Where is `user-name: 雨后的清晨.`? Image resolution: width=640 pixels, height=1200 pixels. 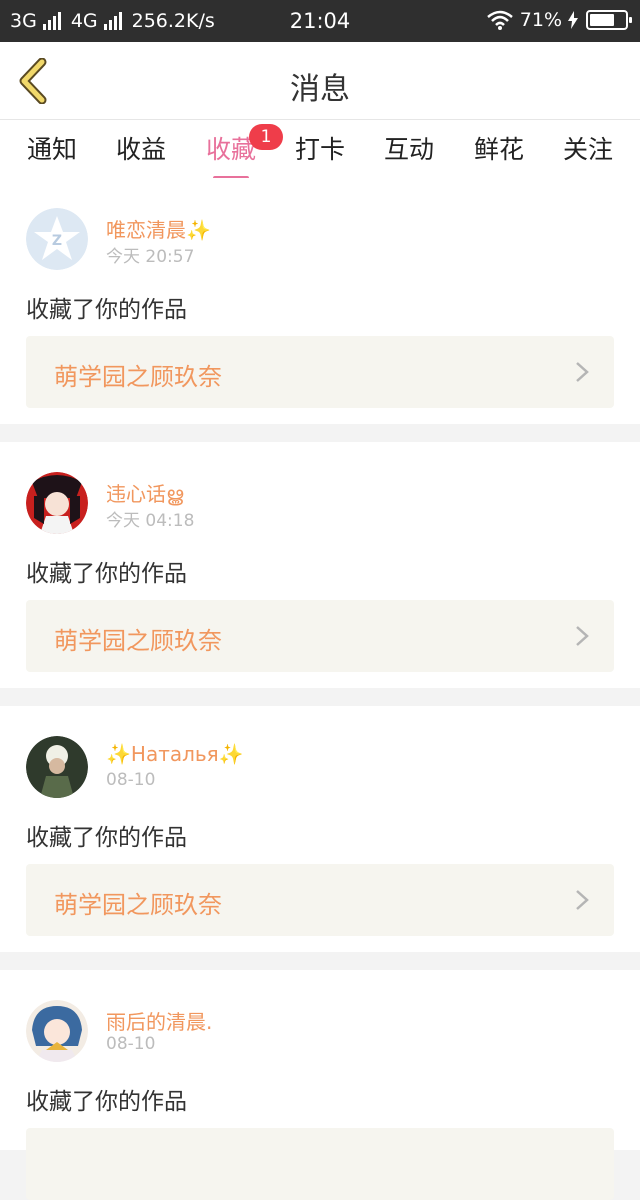 user-name: 雨后的清晨. is located at coordinates (159, 1020).